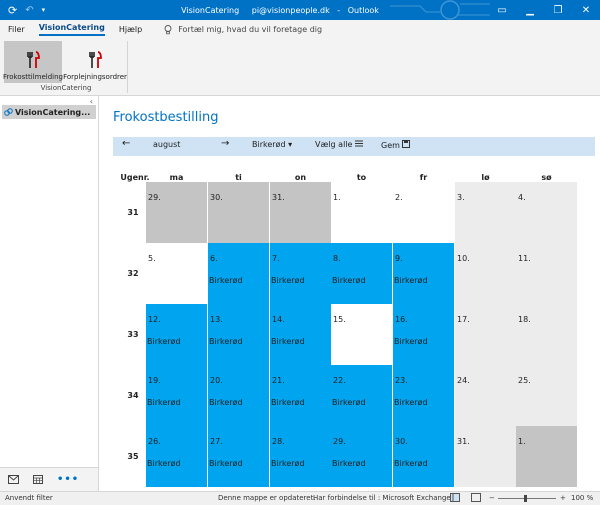 The width and height of the screenshot is (600, 505). What do you see at coordinates (300, 456) in the screenshot?
I see `calendar-day-cell: 28. Birkerød` at bounding box center [300, 456].